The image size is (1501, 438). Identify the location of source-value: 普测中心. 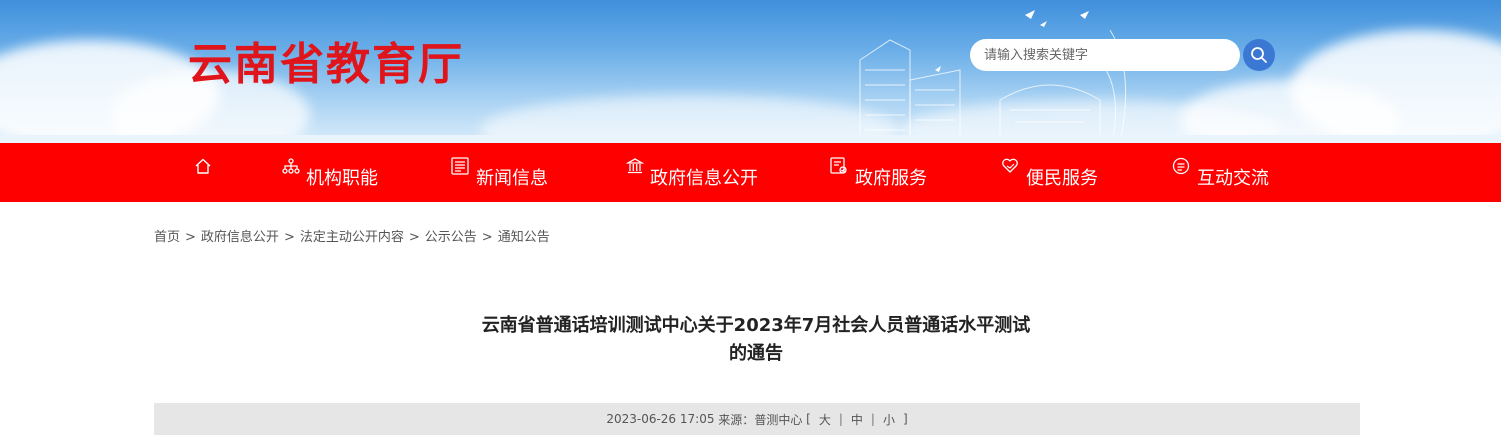
(778, 419).